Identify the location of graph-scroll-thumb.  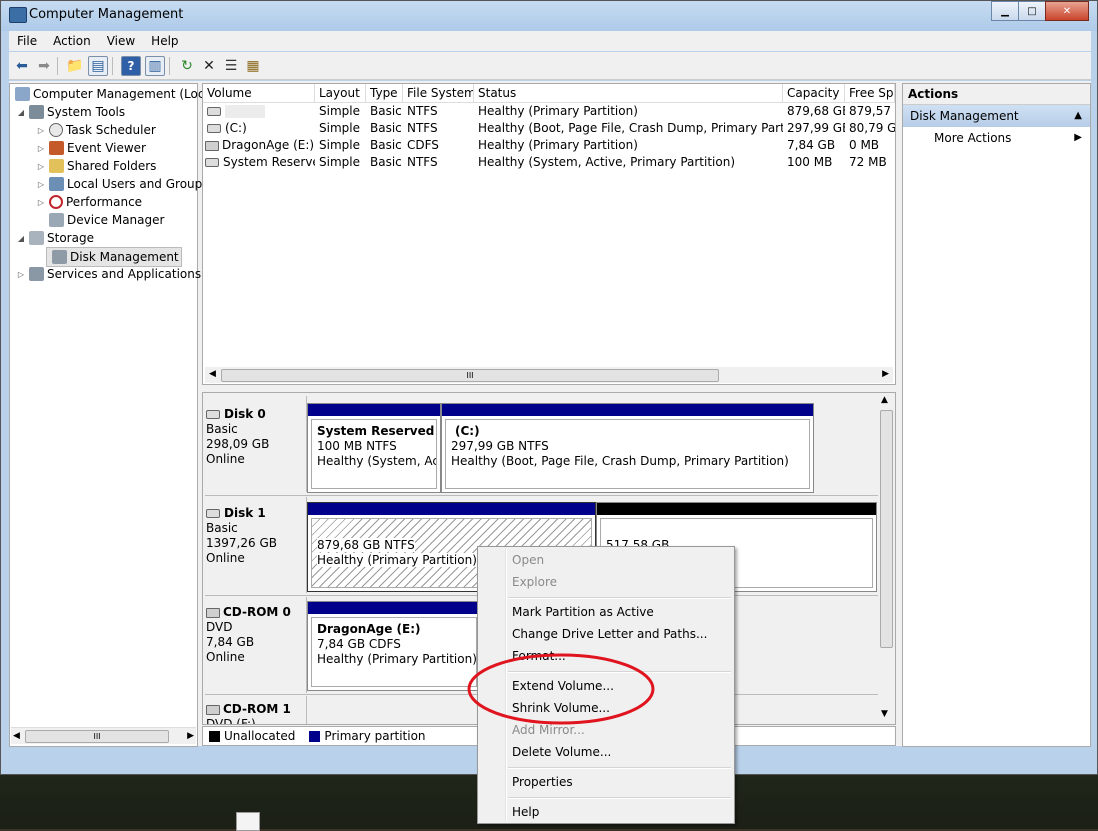
(886, 529).